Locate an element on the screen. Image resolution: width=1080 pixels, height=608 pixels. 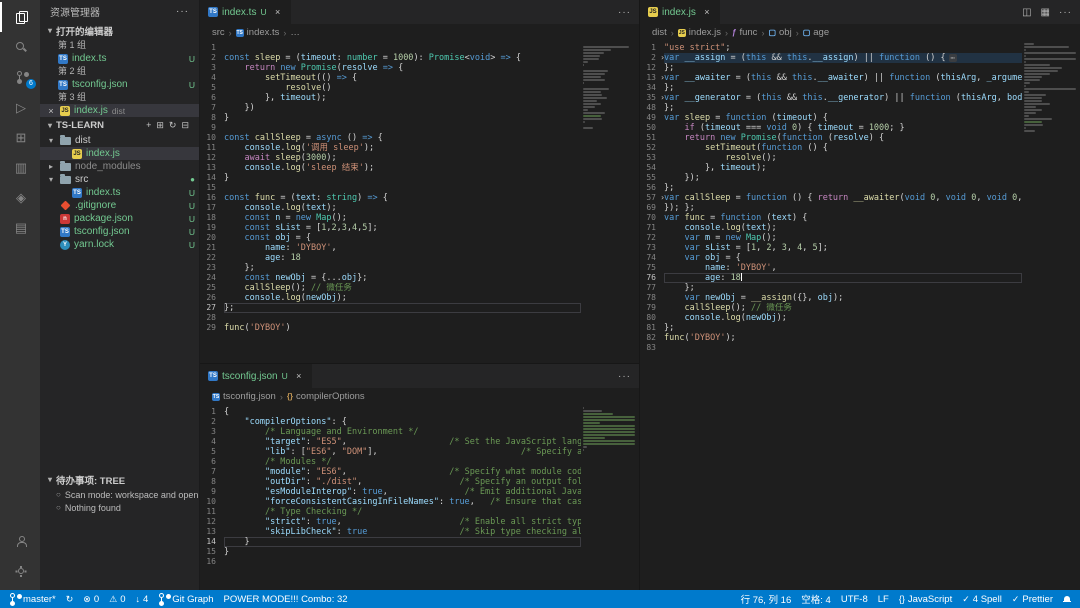
code-line: 19 const sList = [1,2,3,4,5]; is located at coordinates (390, 228).